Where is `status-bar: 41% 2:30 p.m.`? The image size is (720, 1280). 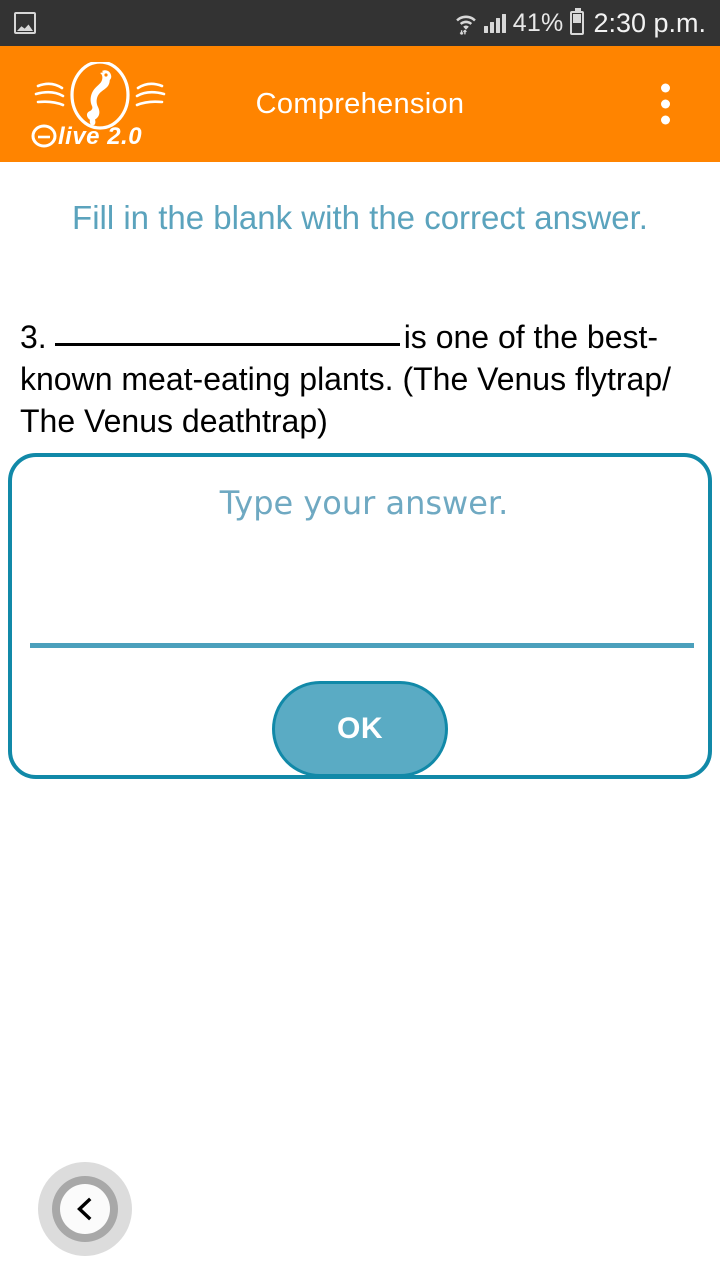 status-bar: 41% 2:30 p.m. is located at coordinates (360, 23).